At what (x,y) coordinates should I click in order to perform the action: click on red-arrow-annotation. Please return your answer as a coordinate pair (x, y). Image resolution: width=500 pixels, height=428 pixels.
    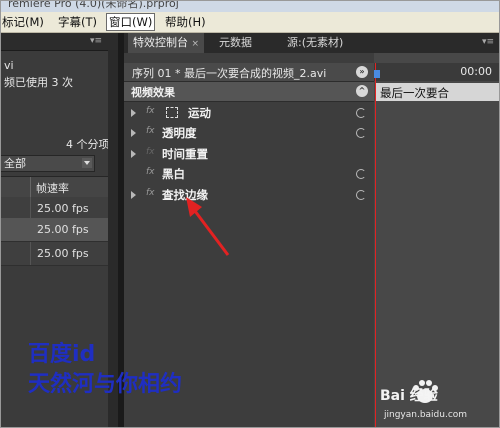
    Looking at the image, I should click on (208, 226).